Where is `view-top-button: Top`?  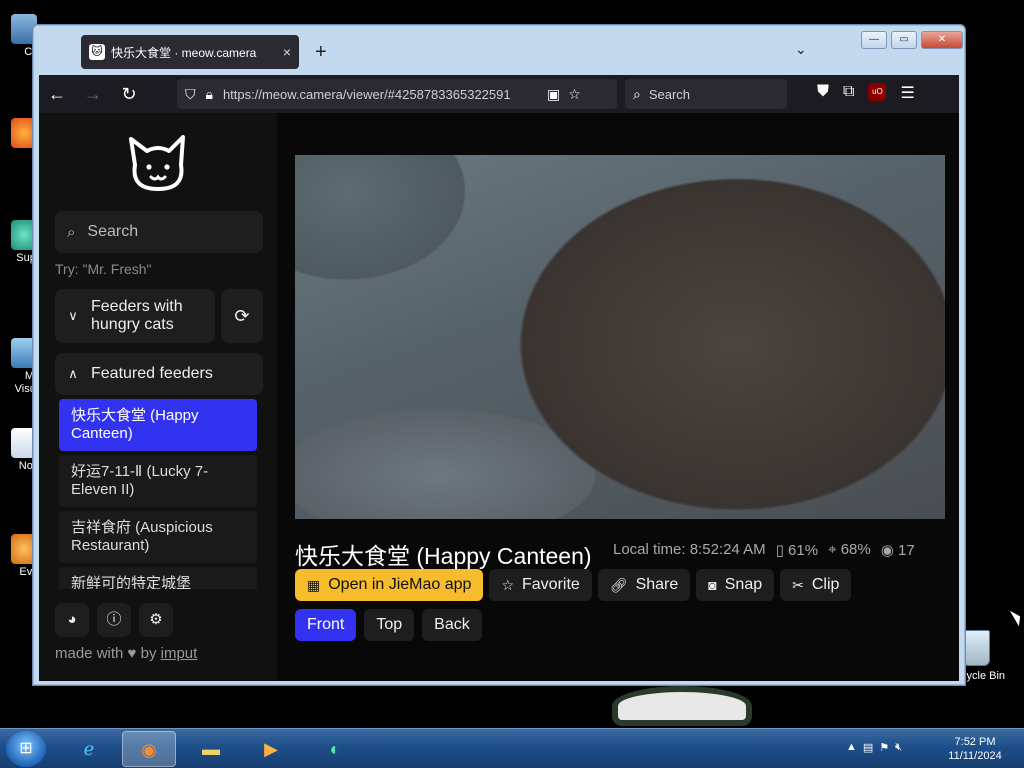
view-top-button: Top is located at coordinates (389, 625).